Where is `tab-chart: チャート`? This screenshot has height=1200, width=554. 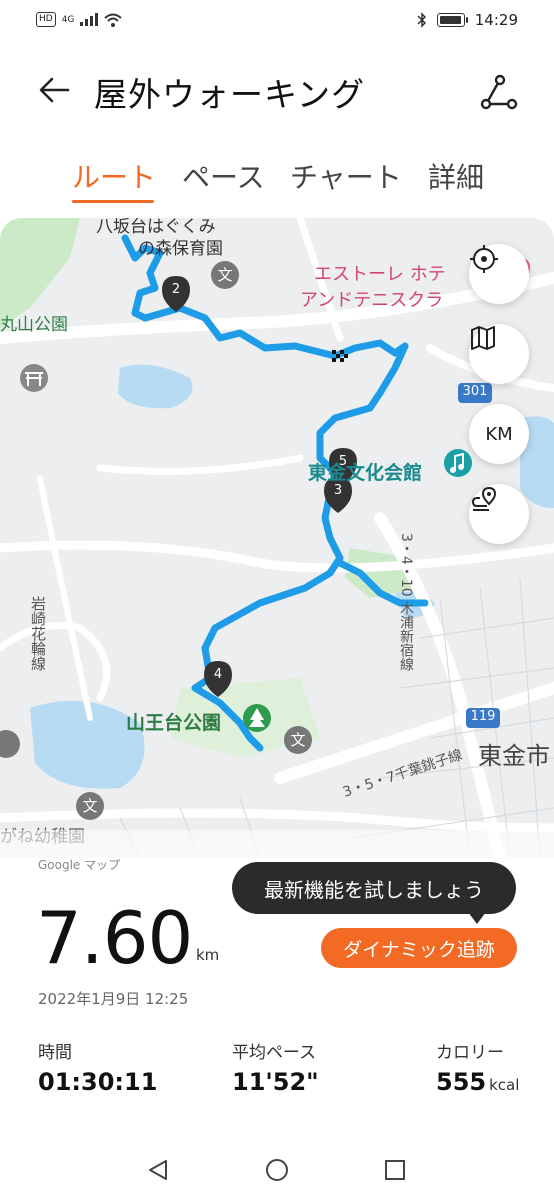
tab-chart: チャート is located at coordinates (346, 176).